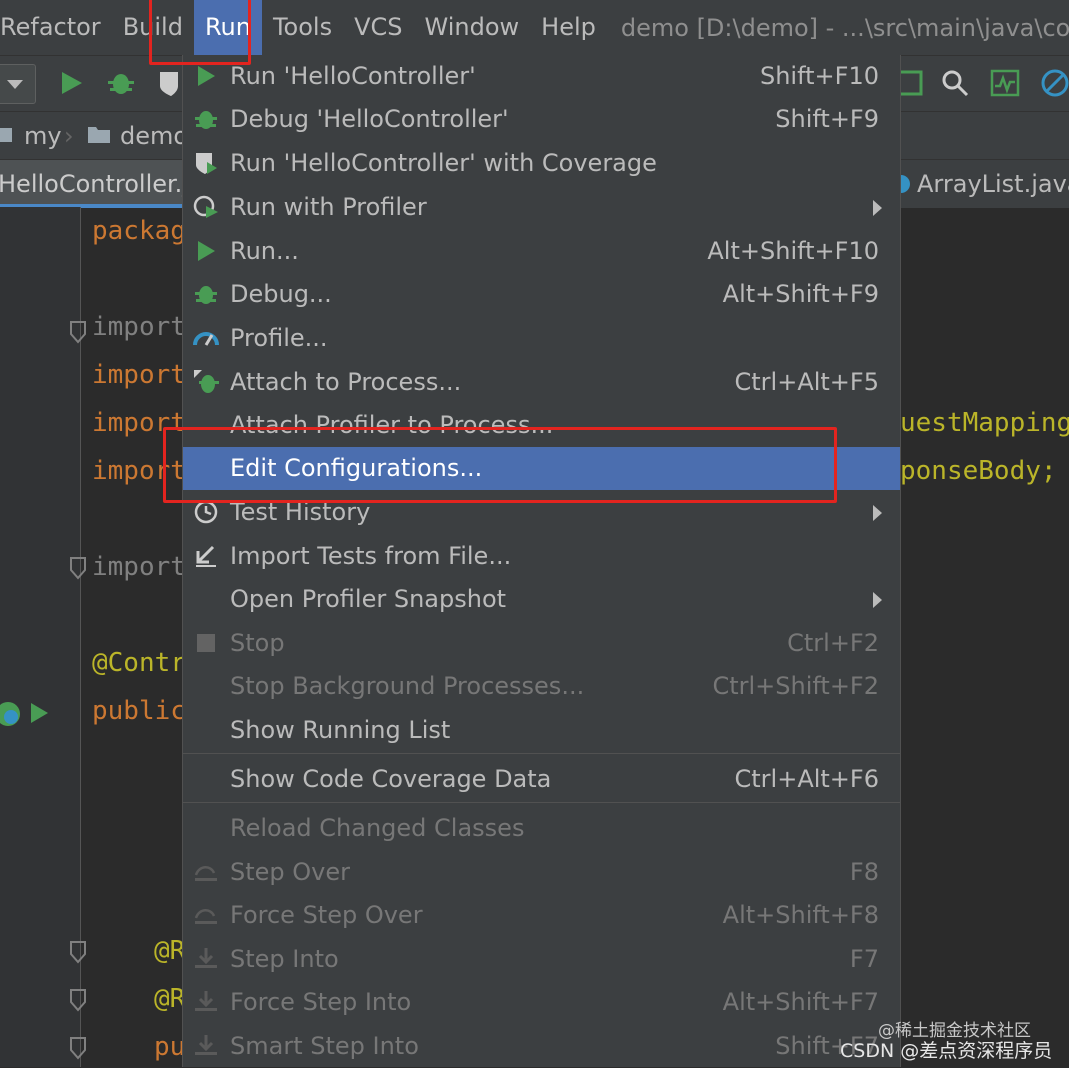 The image size is (1069, 1068). What do you see at coordinates (39, 713) in the screenshot?
I see `run-gutter-icon` at bounding box center [39, 713].